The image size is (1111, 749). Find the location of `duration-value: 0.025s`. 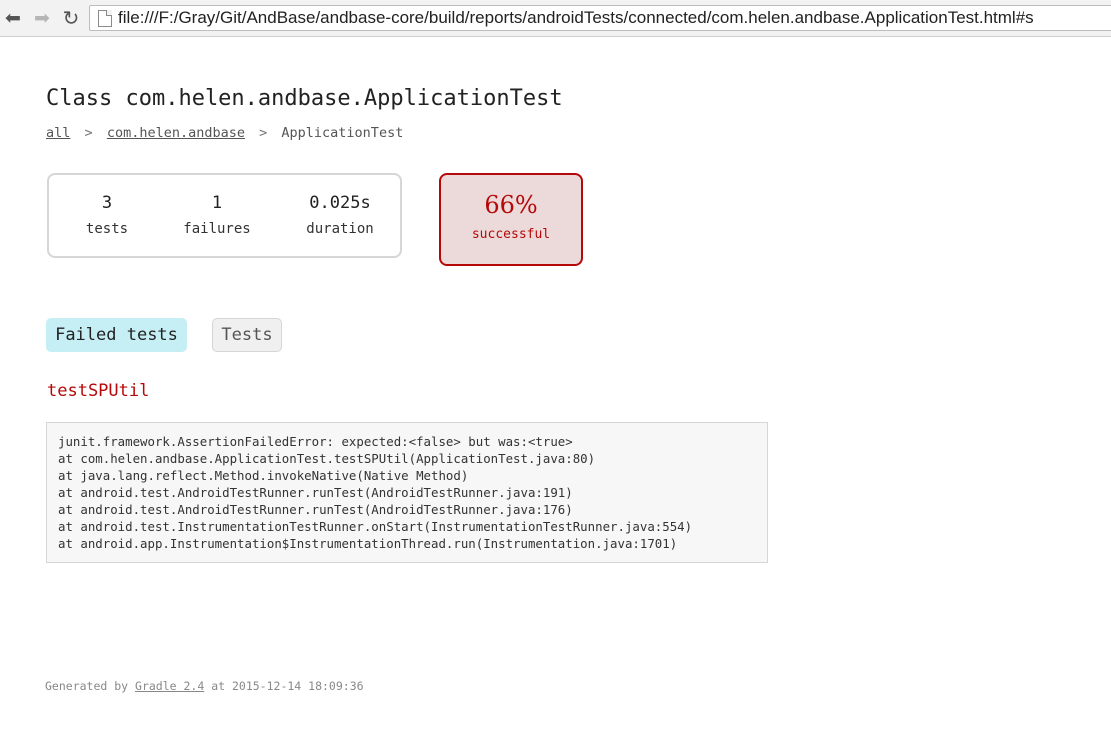

duration-value: 0.025s is located at coordinates (340, 203).